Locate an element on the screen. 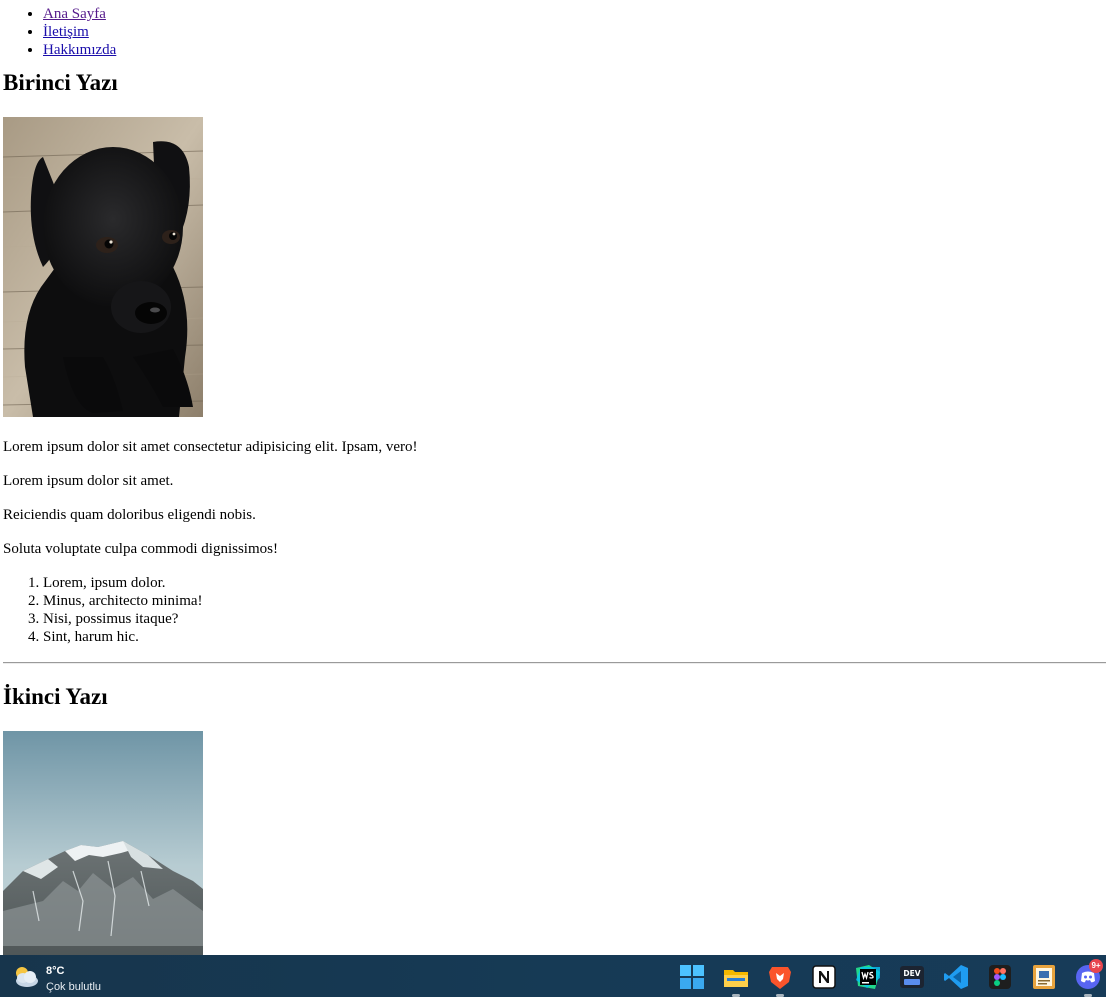 The image size is (1106, 997). list-item: Nisi, possimus itaque? is located at coordinates (574, 619).